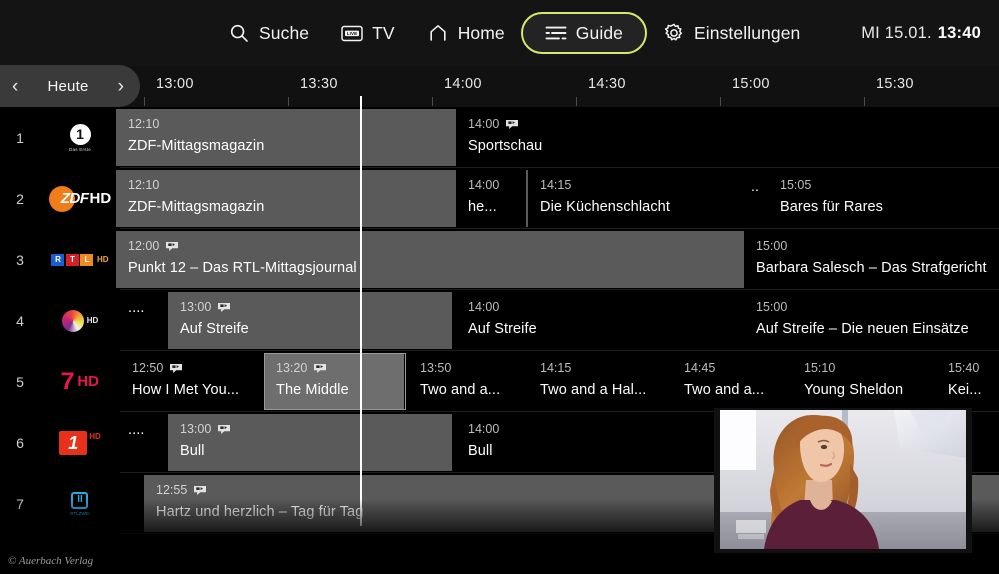 The height and width of the screenshot is (574, 999). I want to click on date-selector: ‹ Heute ›, so click(70, 86).